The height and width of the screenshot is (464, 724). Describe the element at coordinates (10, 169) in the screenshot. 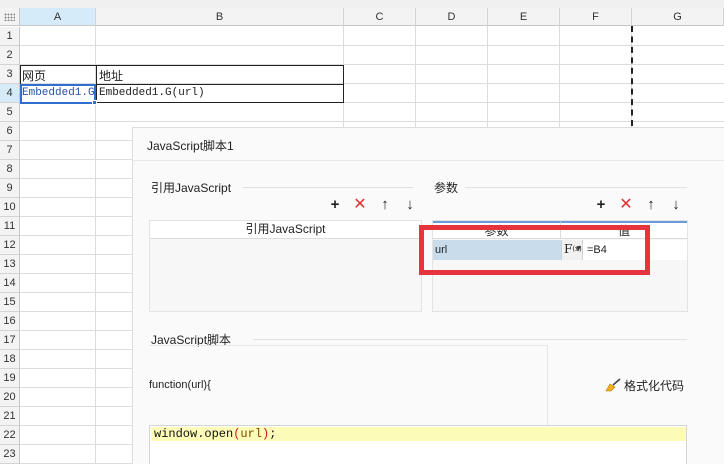

I see `row-header: 8` at that location.